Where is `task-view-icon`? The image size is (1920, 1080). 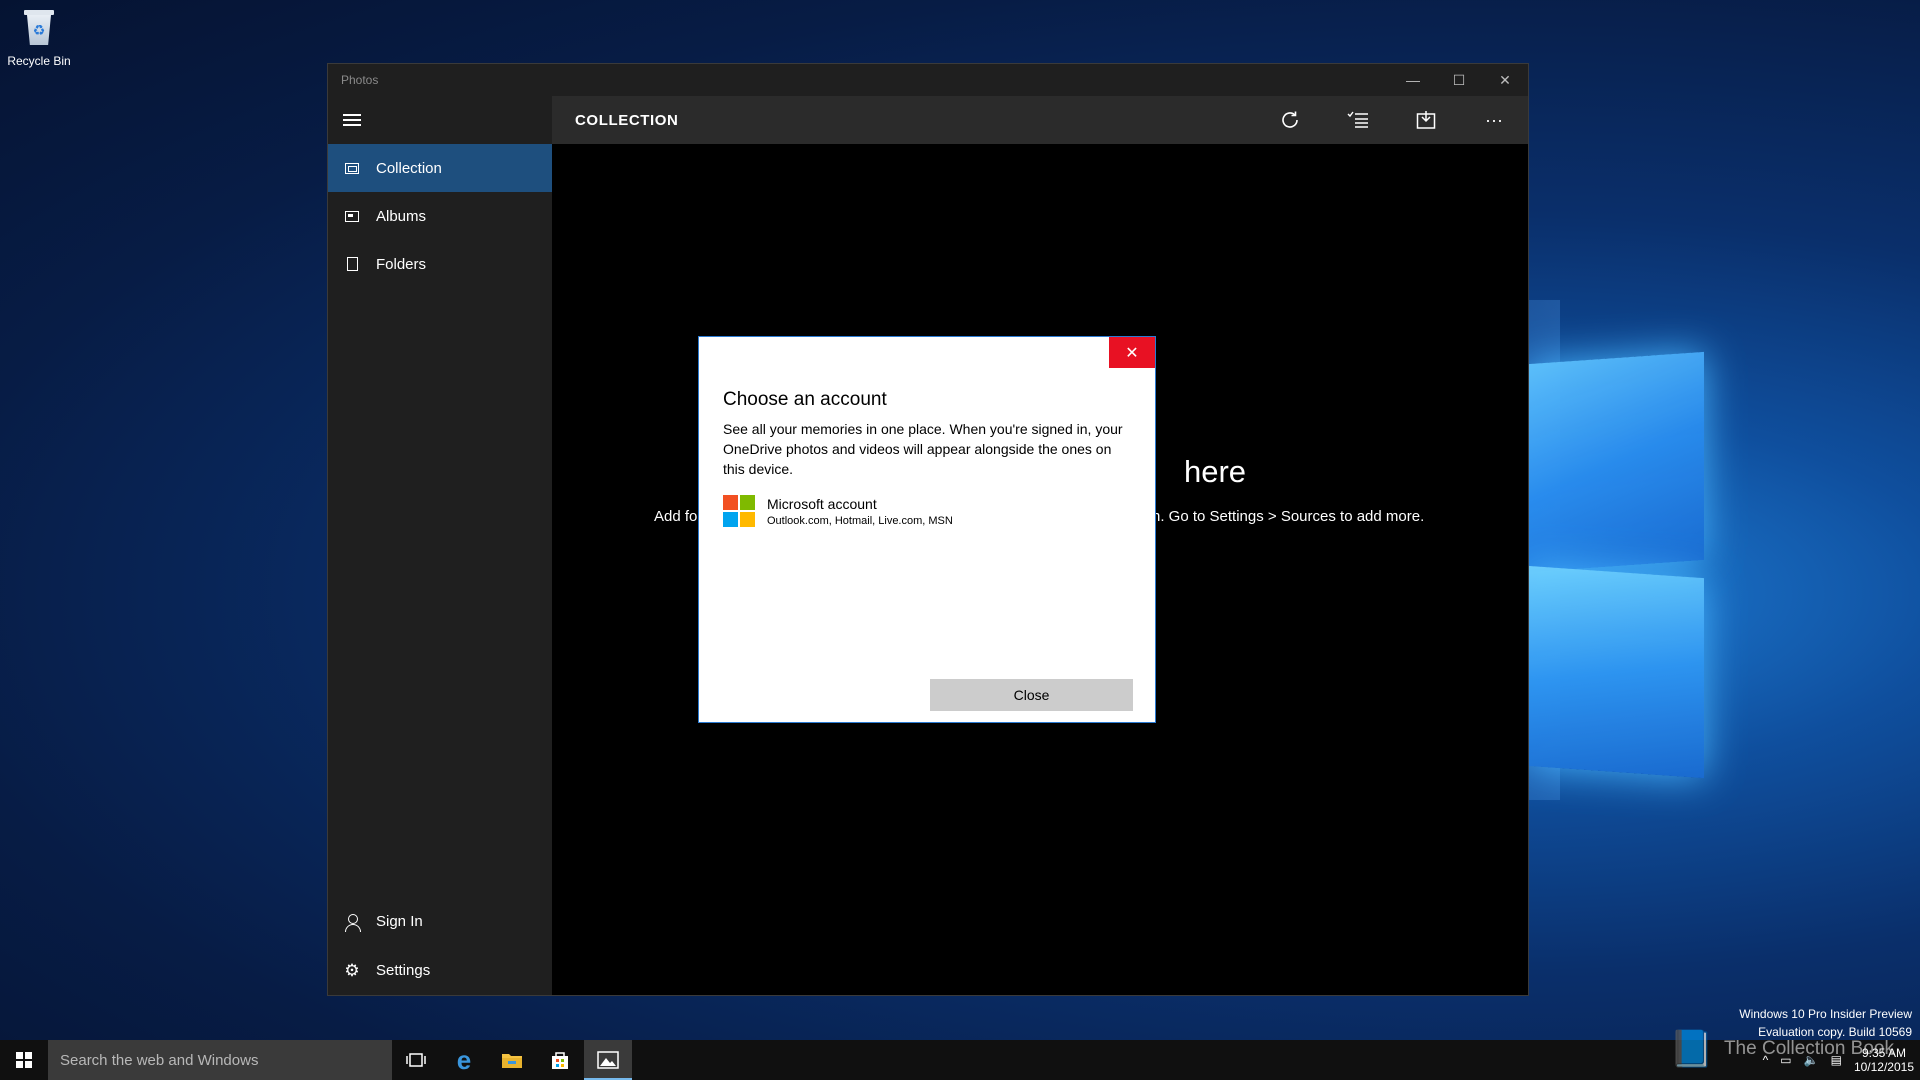
task-view-icon is located at coordinates (416, 1060).